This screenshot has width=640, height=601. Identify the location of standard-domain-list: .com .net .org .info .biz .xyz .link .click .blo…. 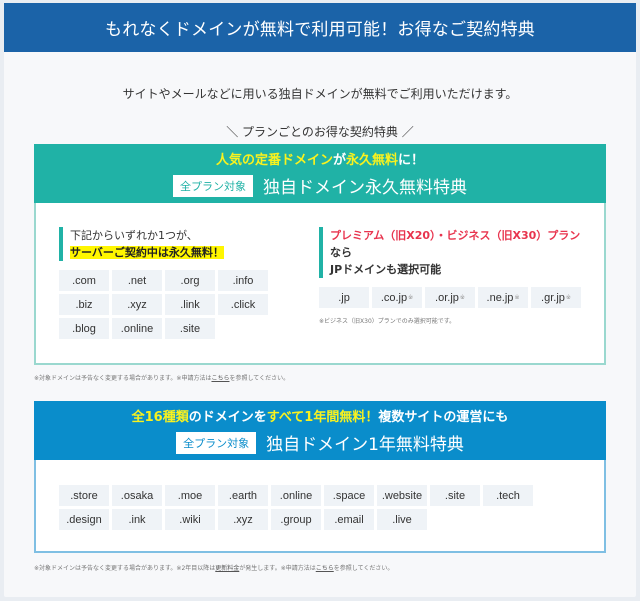
(166, 304).